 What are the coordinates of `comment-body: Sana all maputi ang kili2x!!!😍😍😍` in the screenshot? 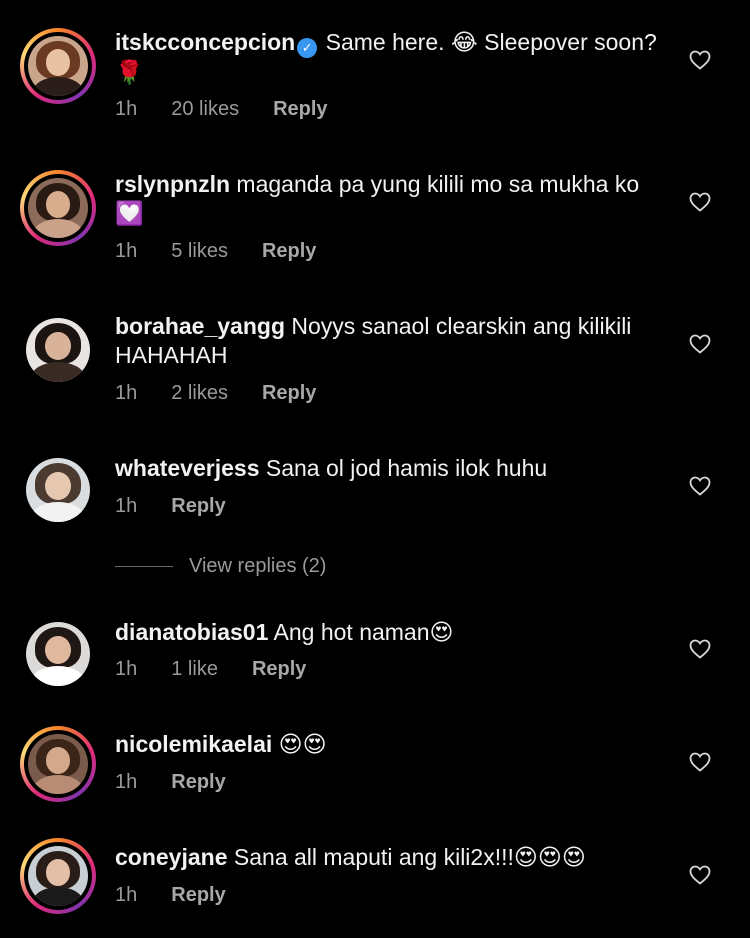 It's located at (409, 857).